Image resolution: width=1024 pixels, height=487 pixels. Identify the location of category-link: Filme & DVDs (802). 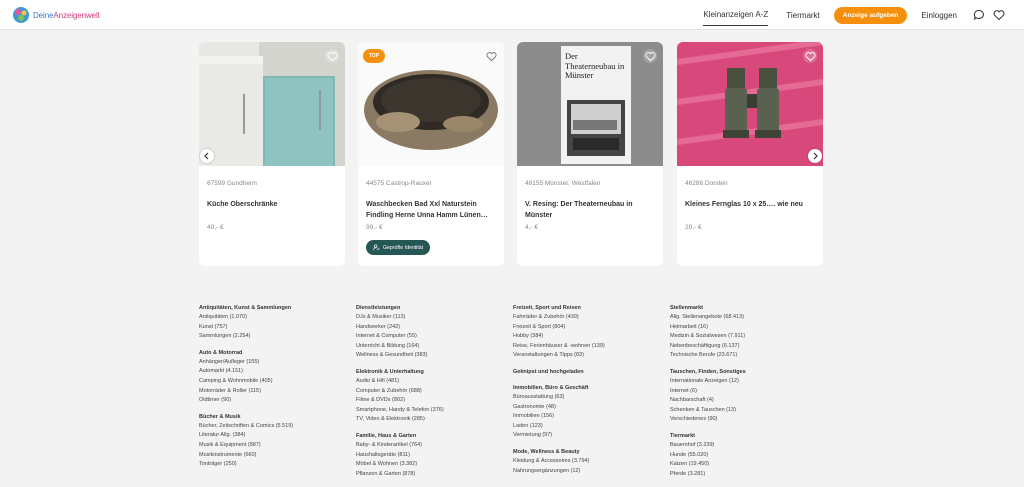
(431, 401).